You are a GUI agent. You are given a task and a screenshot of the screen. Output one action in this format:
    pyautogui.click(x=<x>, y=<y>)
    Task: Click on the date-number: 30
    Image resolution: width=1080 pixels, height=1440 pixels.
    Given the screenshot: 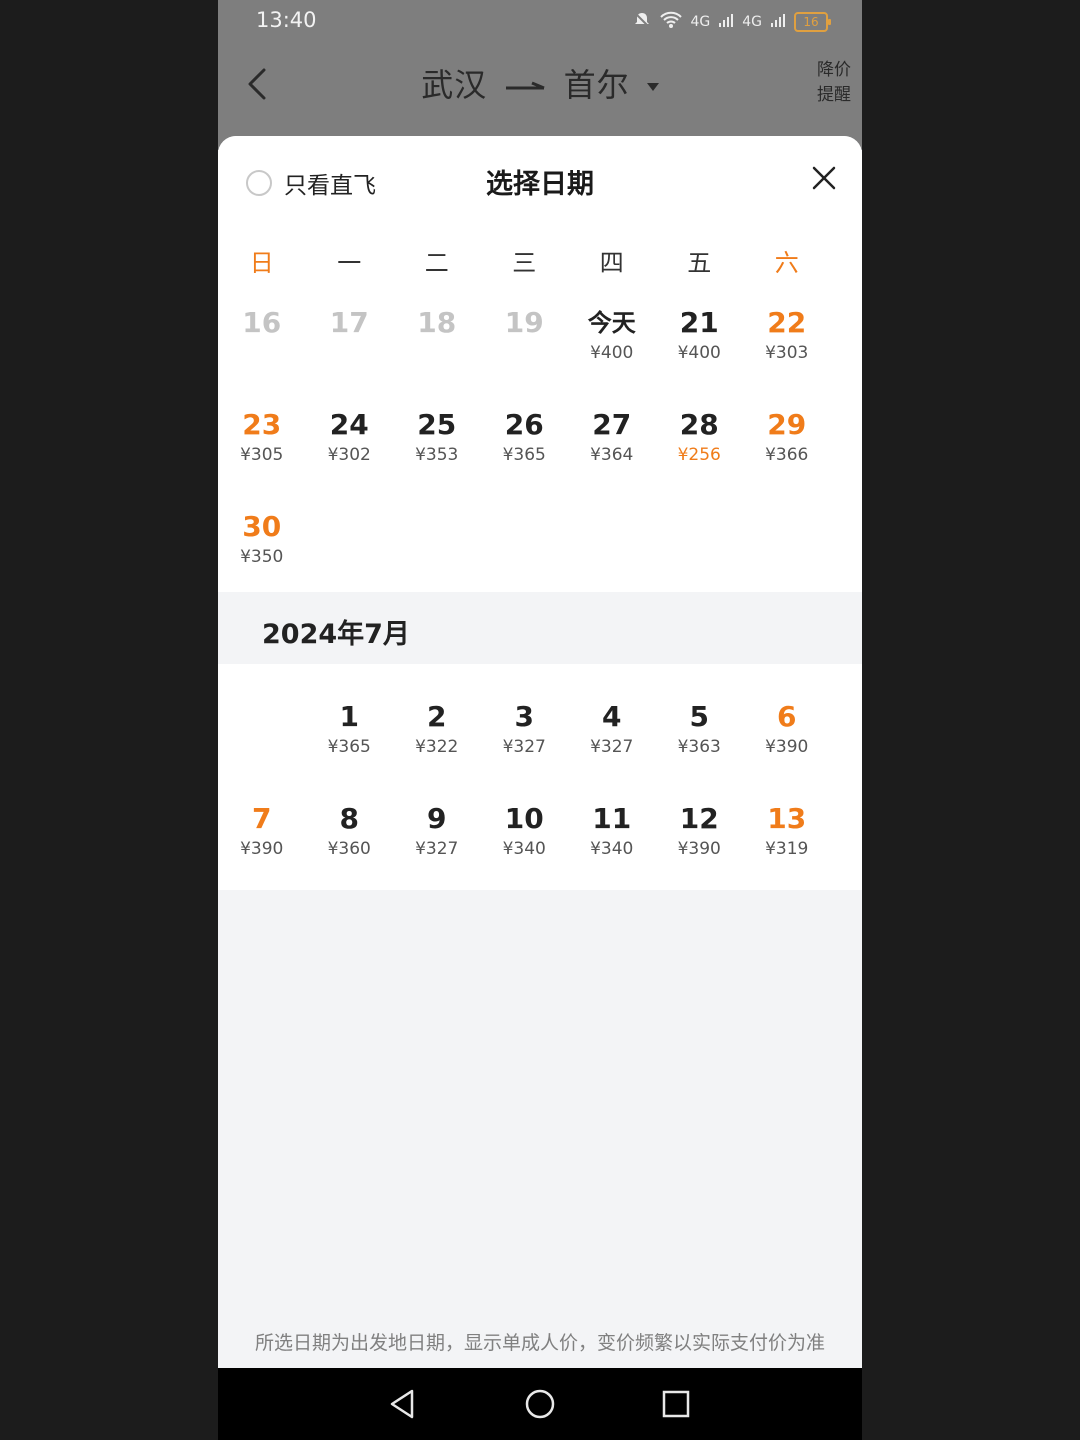 What is the action you would take?
    pyautogui.click(x=262, y=526)
    